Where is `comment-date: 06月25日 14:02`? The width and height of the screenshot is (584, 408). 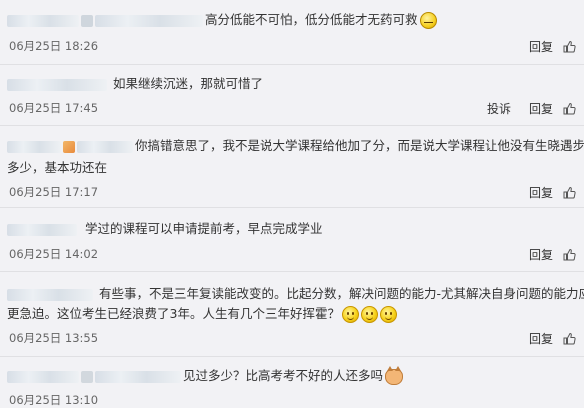 comment-date: 06月25日 14:02 is located at coordinates (54, 254).